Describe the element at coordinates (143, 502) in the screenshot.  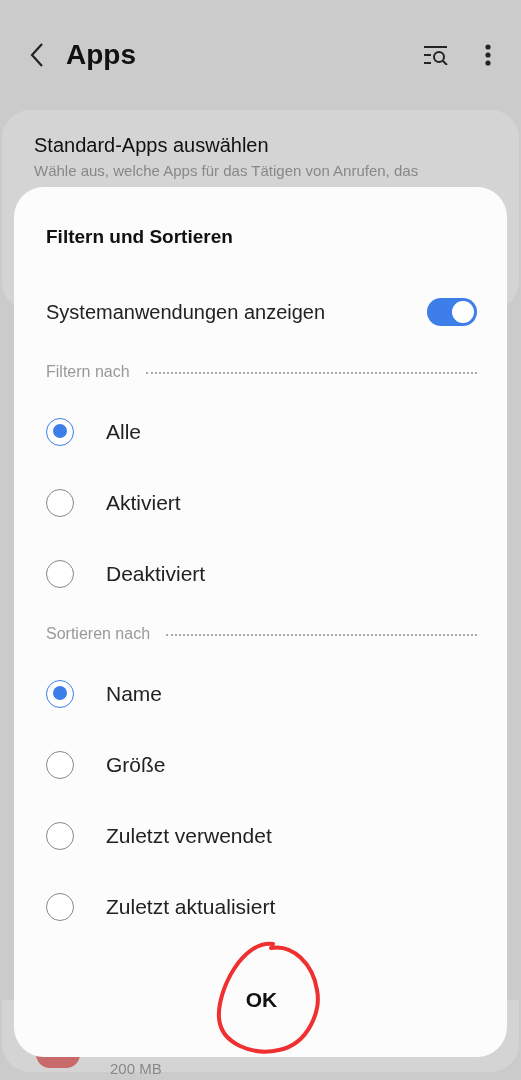
I see `option-label: Aktiviert` at that location.